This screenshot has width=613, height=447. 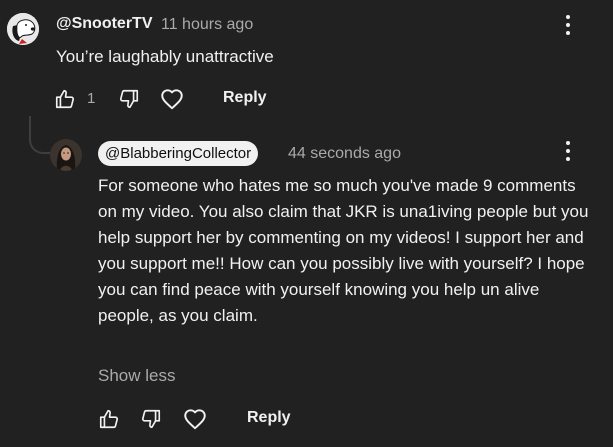 I want to click on thread-connector, so click(x=40, y=135).